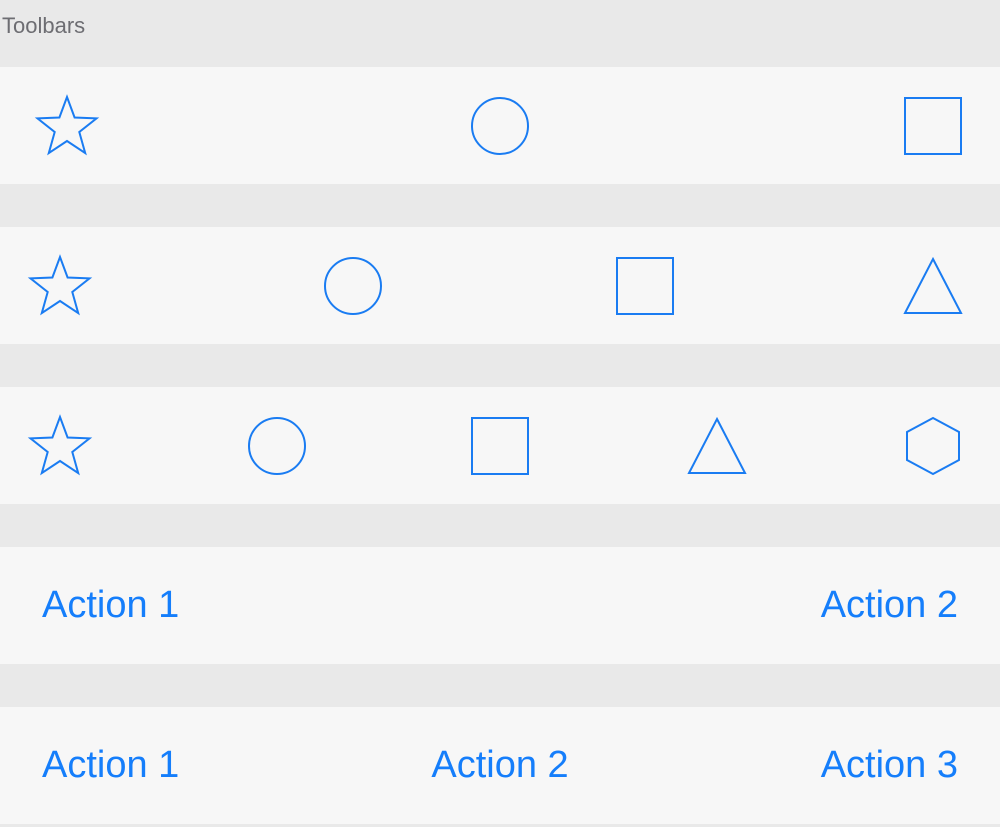 The height and width of the screenshot is (827, 1000). I want to click on action-2-button: Action 2, so click(889, 605).